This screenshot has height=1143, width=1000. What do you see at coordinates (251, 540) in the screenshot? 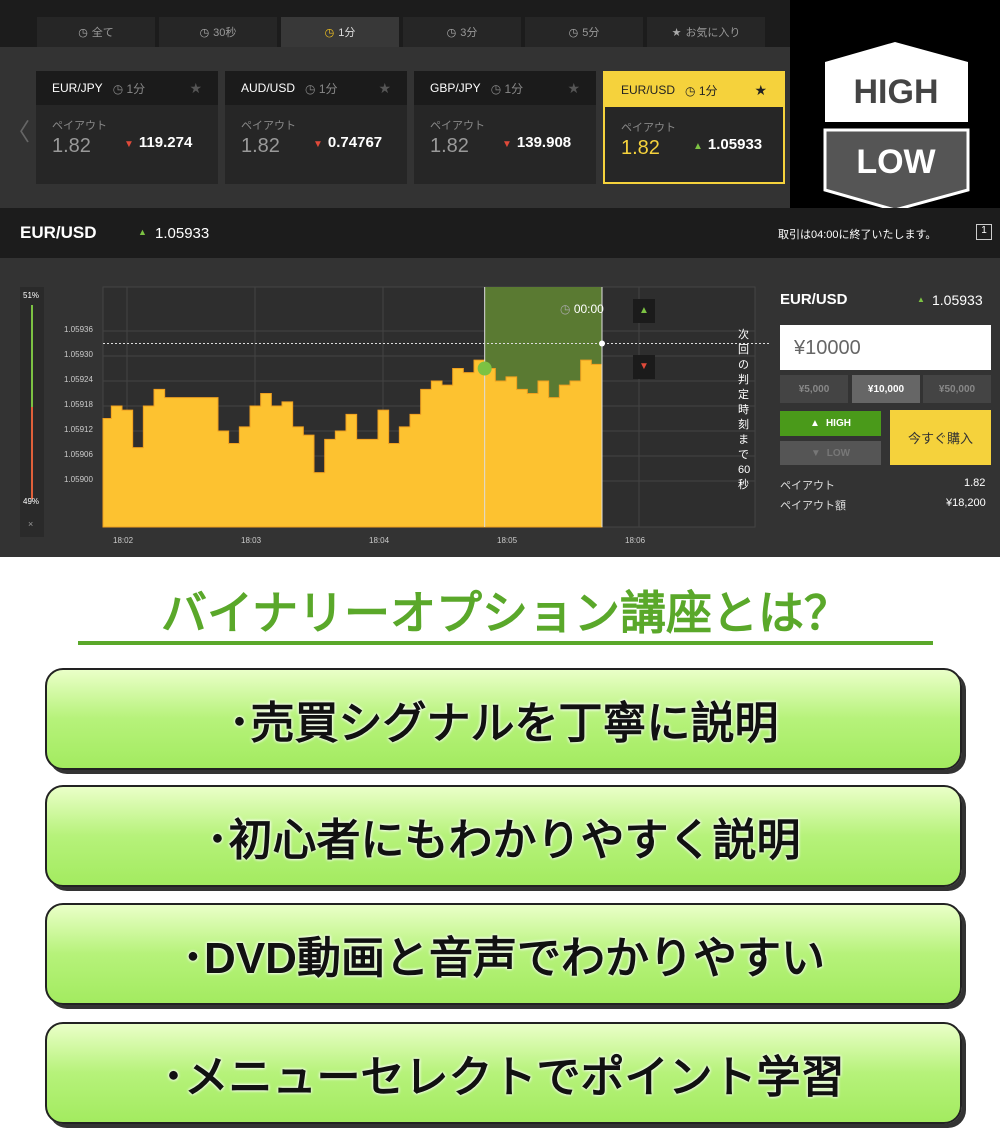
I see `x-tick: 18:03` at bounding box center [251, 540].